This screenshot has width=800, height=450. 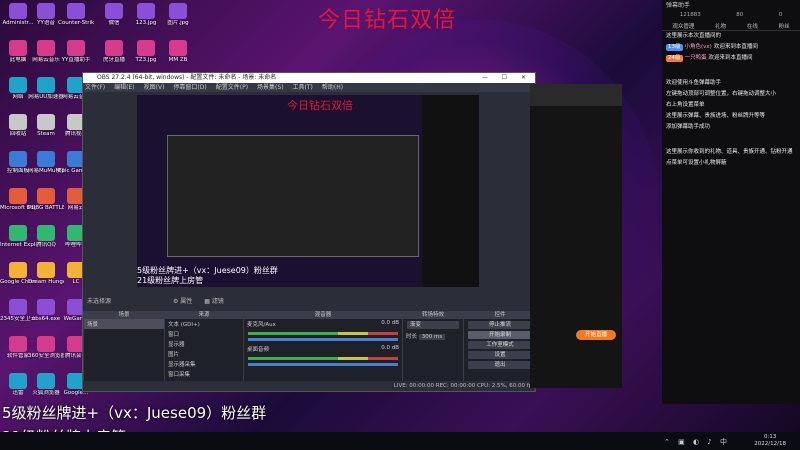 I want to click on controls-dock: 控件 停止推流 开始录制 工作室模式 设置 退出, so click(x=499, y=346).